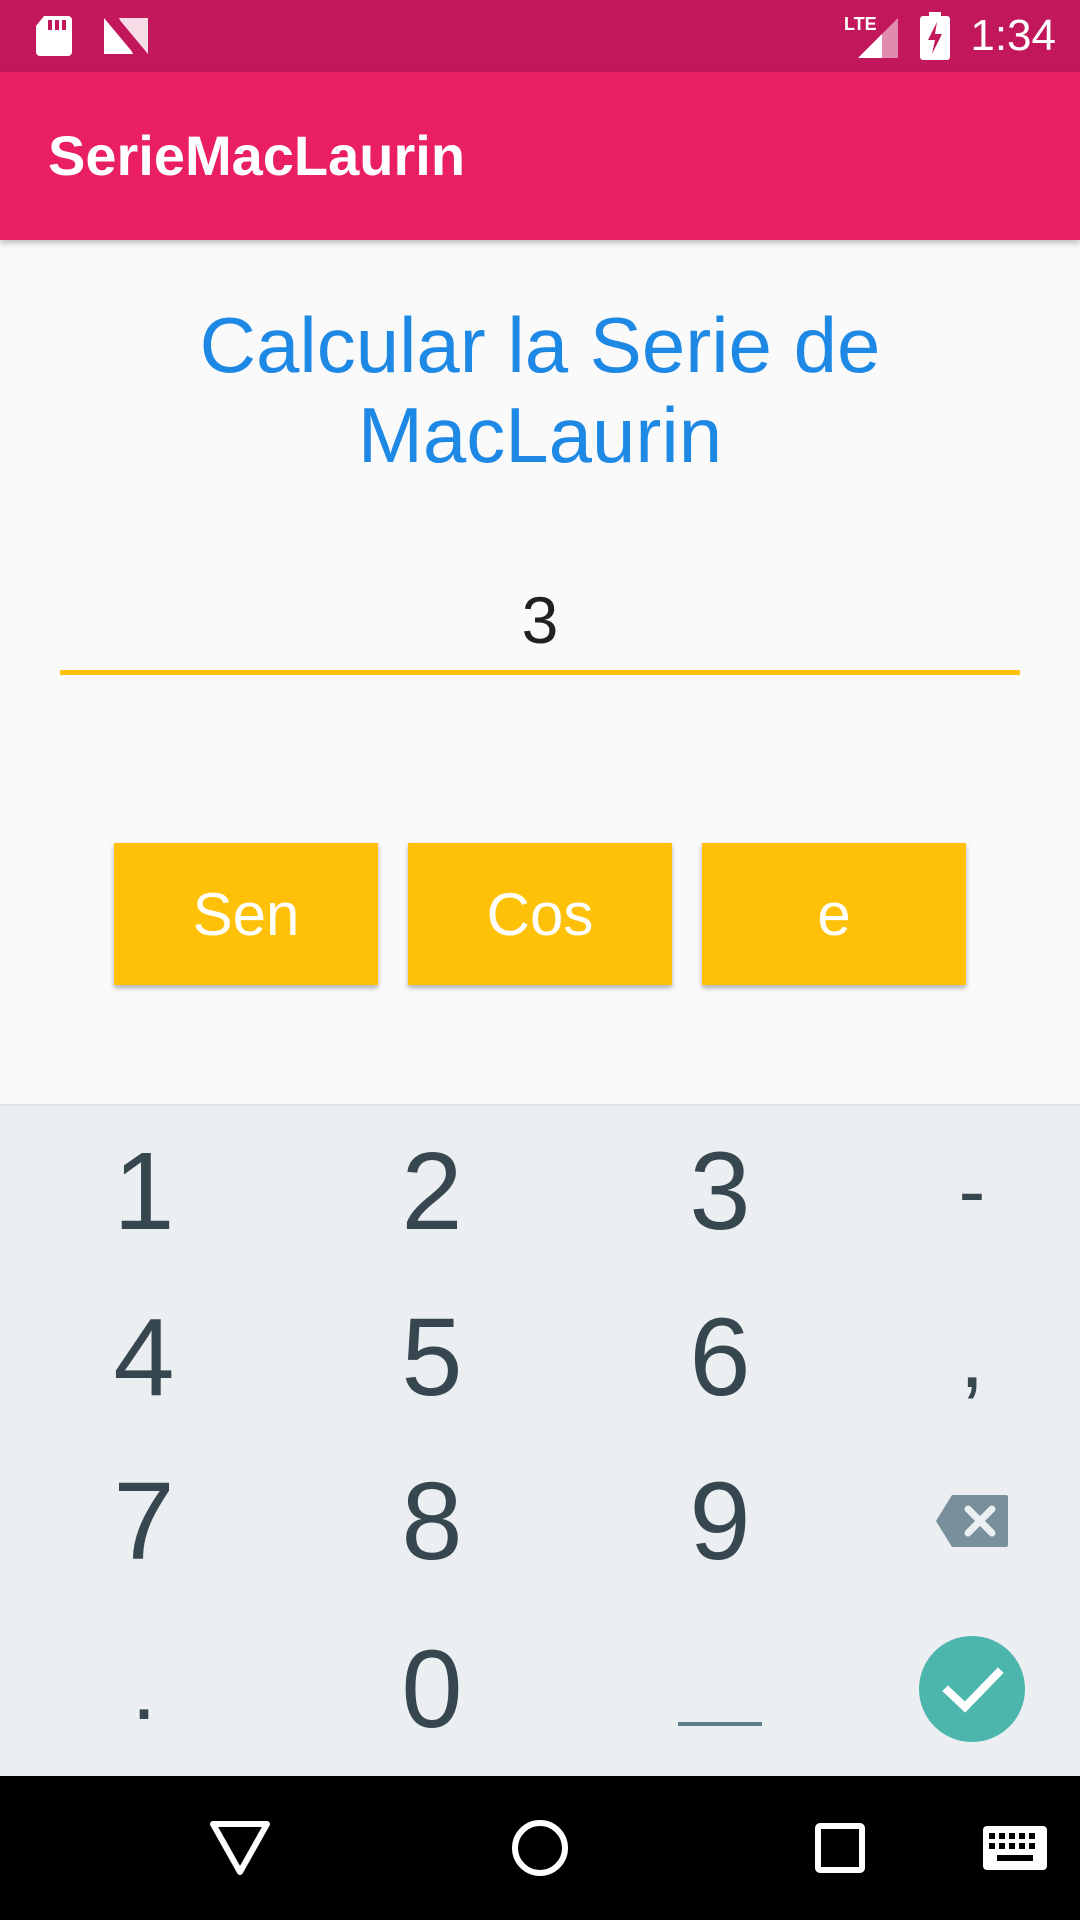 The height and width of the screenshot is (1920, 1080). I want to click on signal-icon: LTE, so click(871, 36).